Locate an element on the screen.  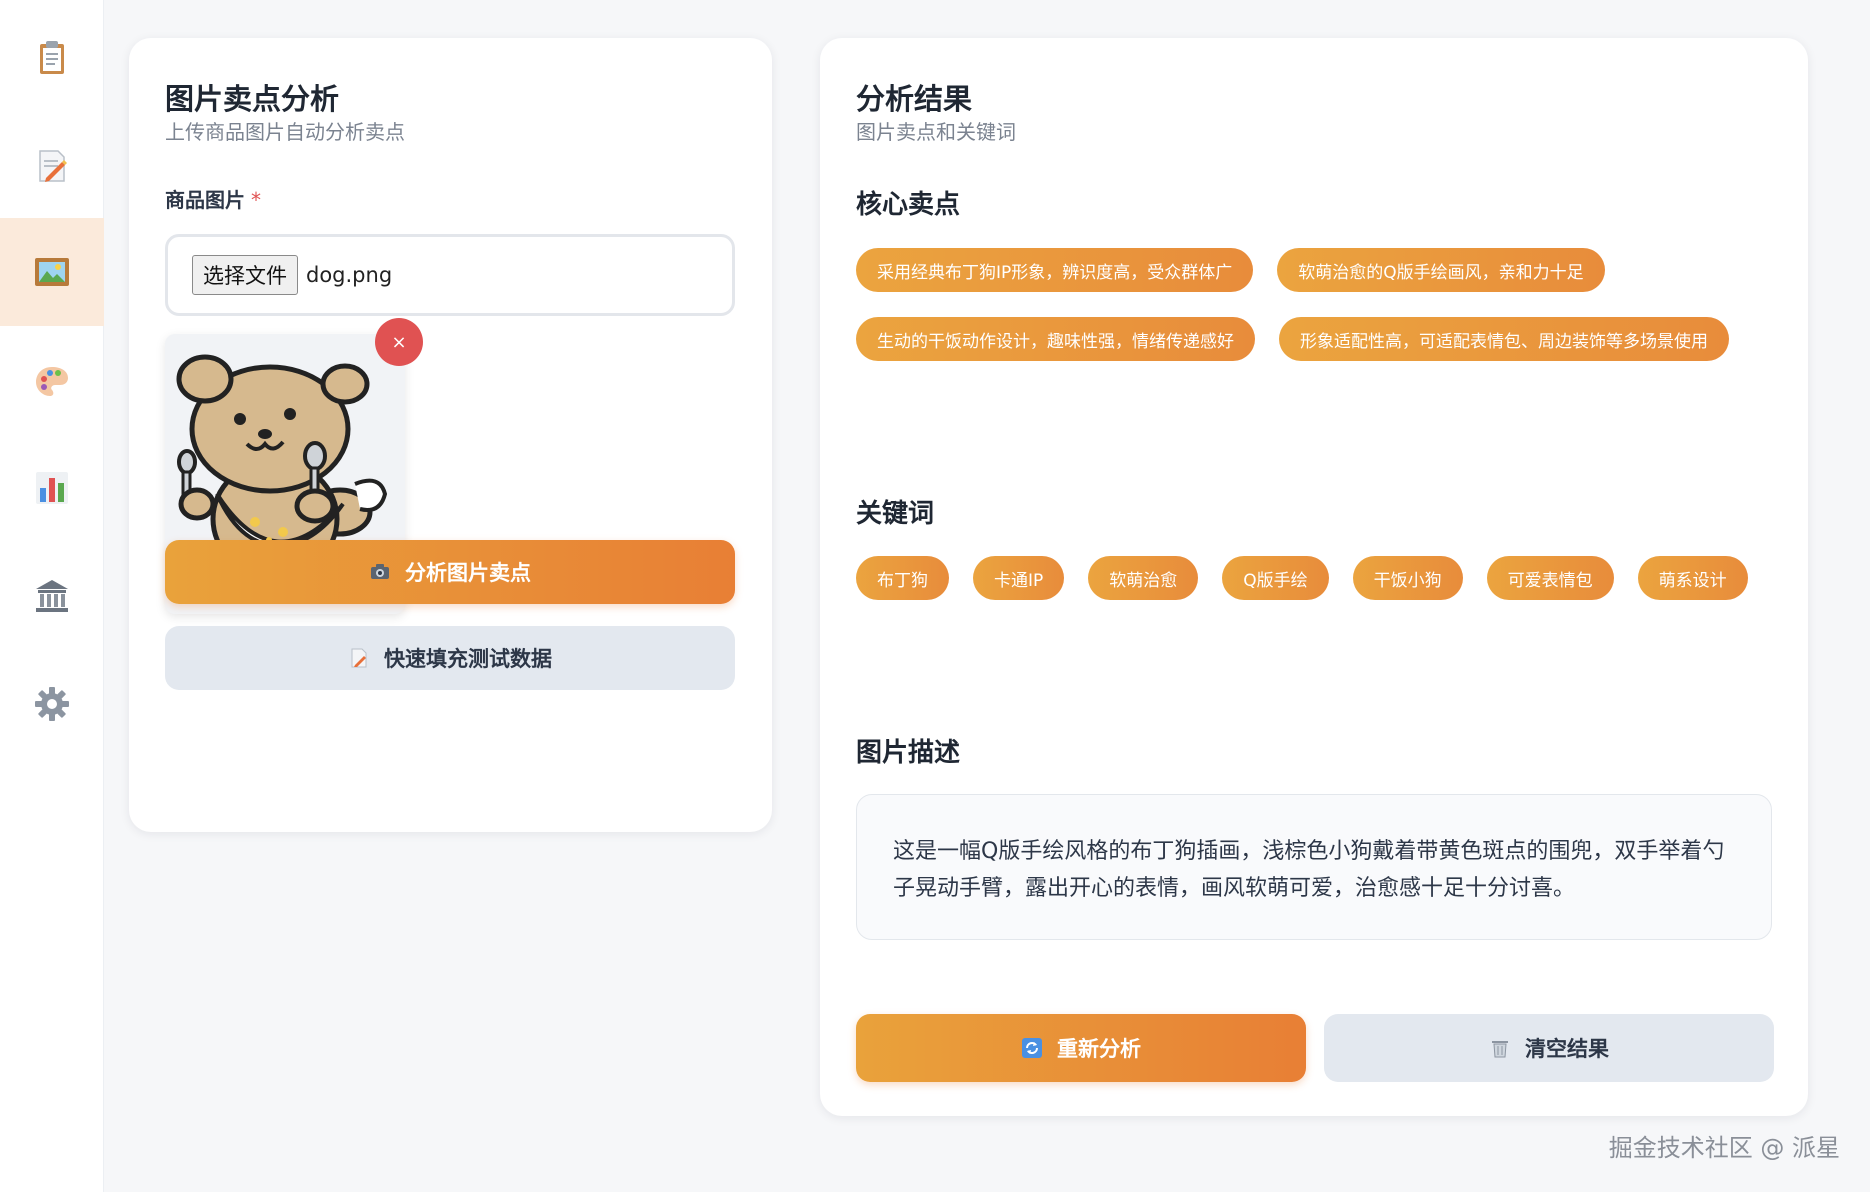
remove-image-button: × is located at coordinates (399, 342).